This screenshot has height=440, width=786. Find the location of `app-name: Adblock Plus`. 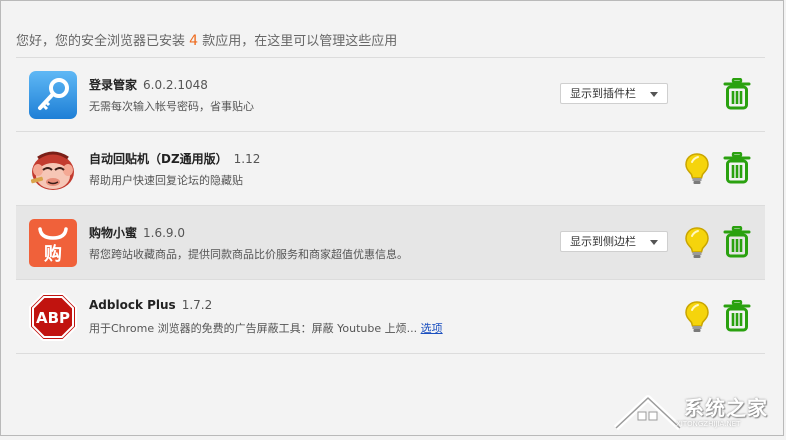

app-name: Adblock Plus is located at coordinates (132, 305).